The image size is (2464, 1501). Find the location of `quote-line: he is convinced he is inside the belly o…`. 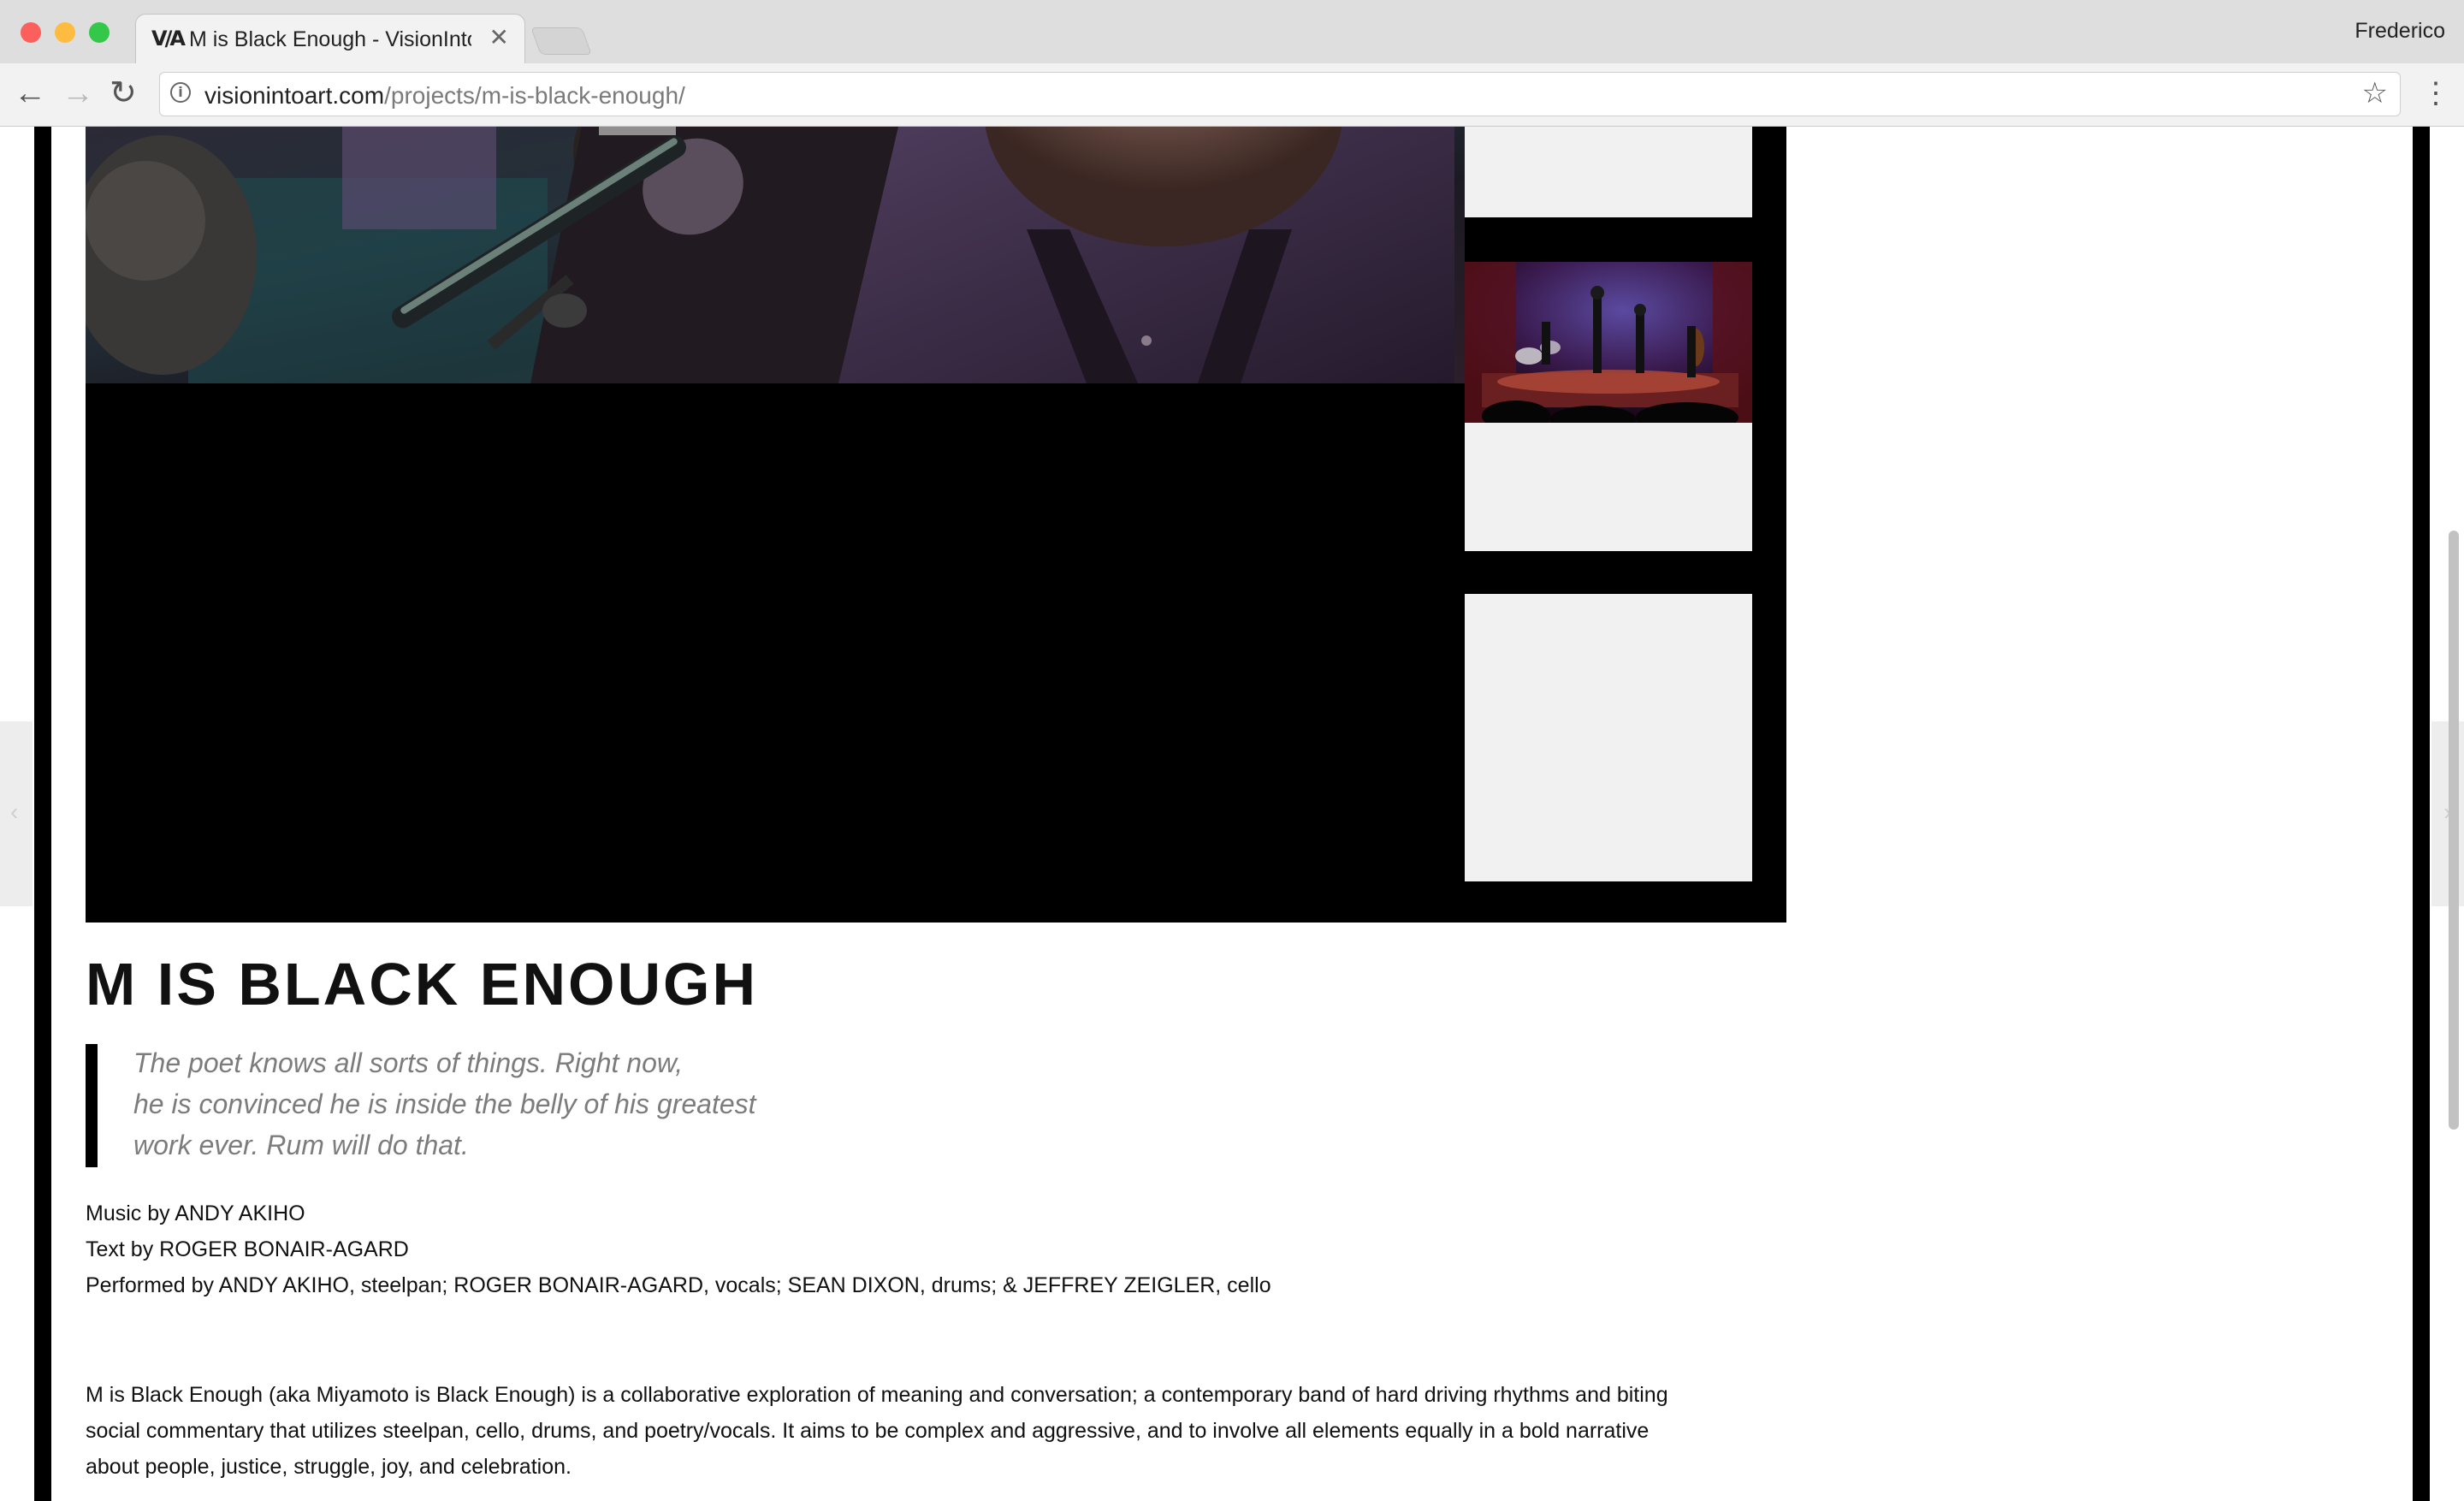

quote-line: he is convinced he is inside the belly o… is located at coordinates (444, 1104).